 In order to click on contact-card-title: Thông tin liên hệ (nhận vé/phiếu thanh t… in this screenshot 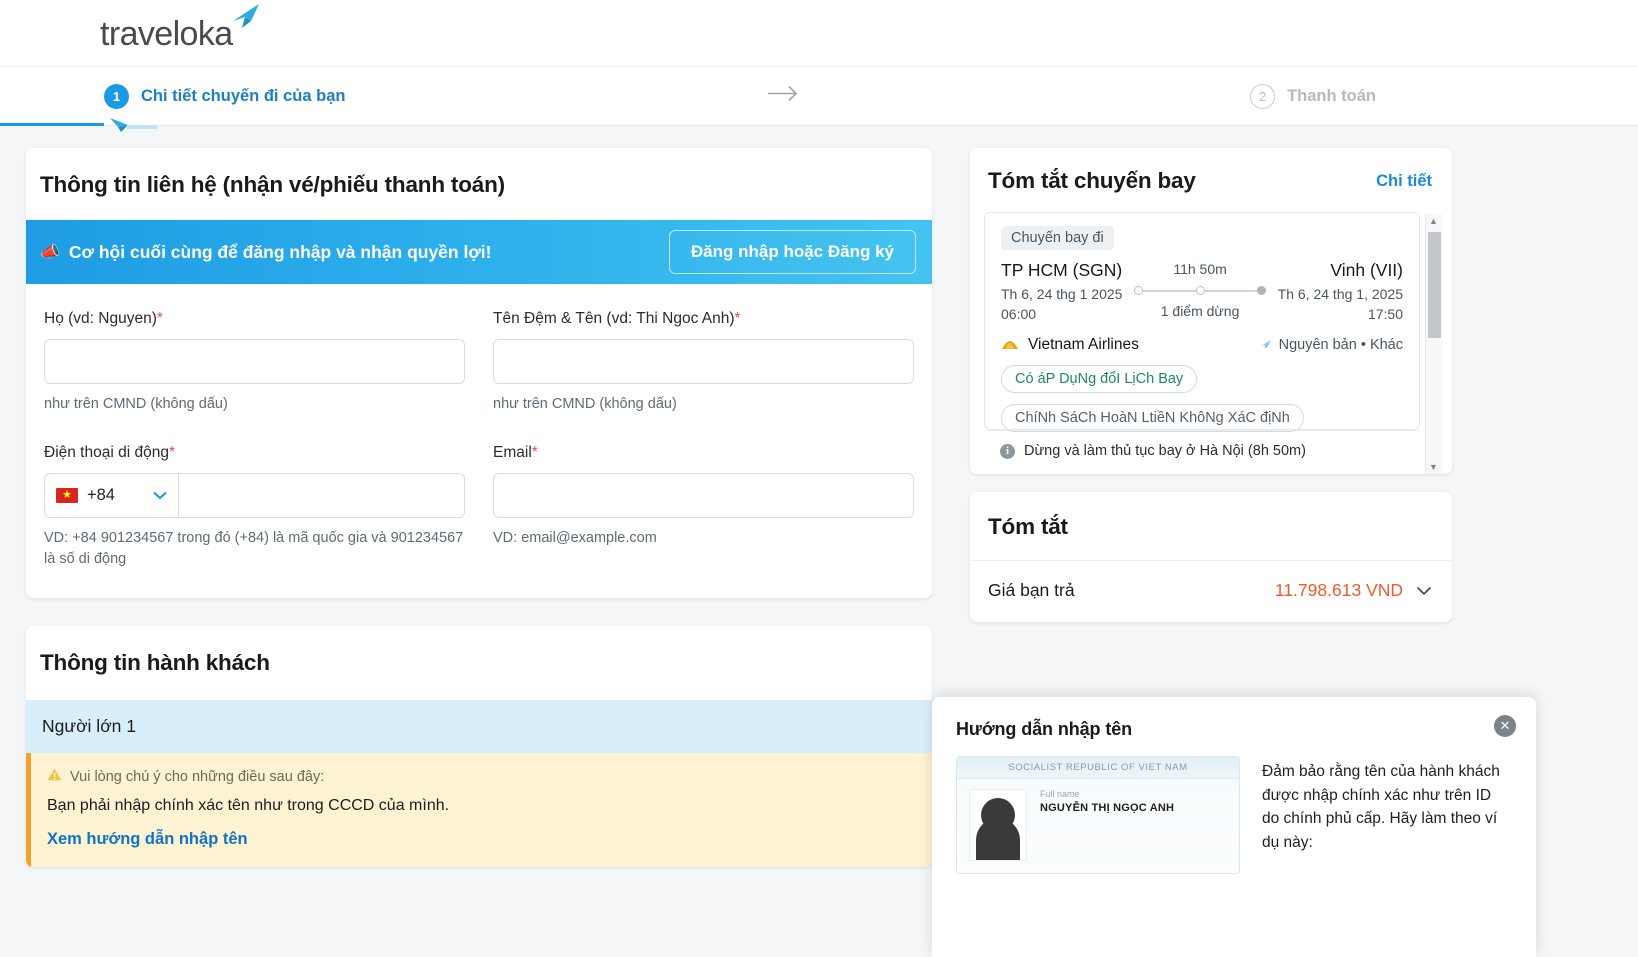, I will do `click(272, 184)`.